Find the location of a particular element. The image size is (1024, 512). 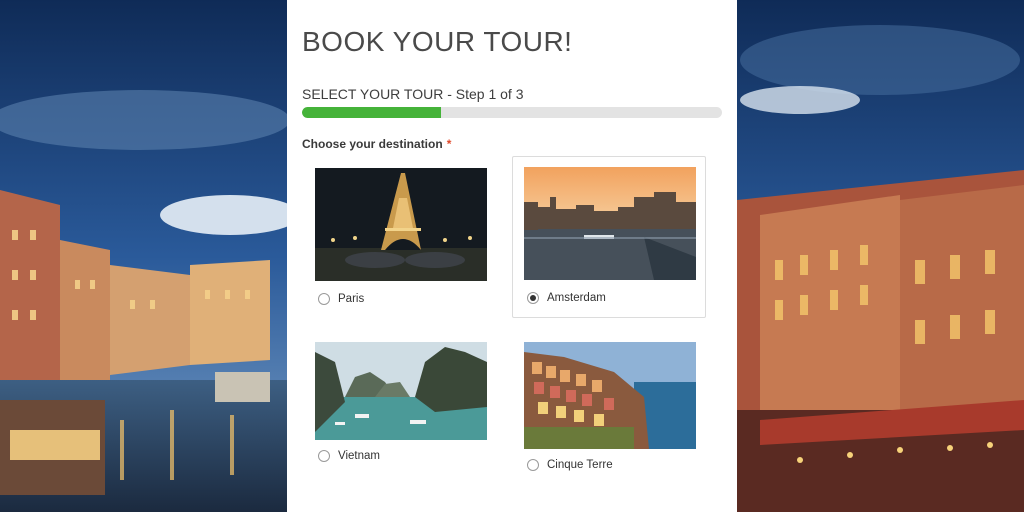

vietnam-radio-row: Vietnam is located at coordinates (349, 456).